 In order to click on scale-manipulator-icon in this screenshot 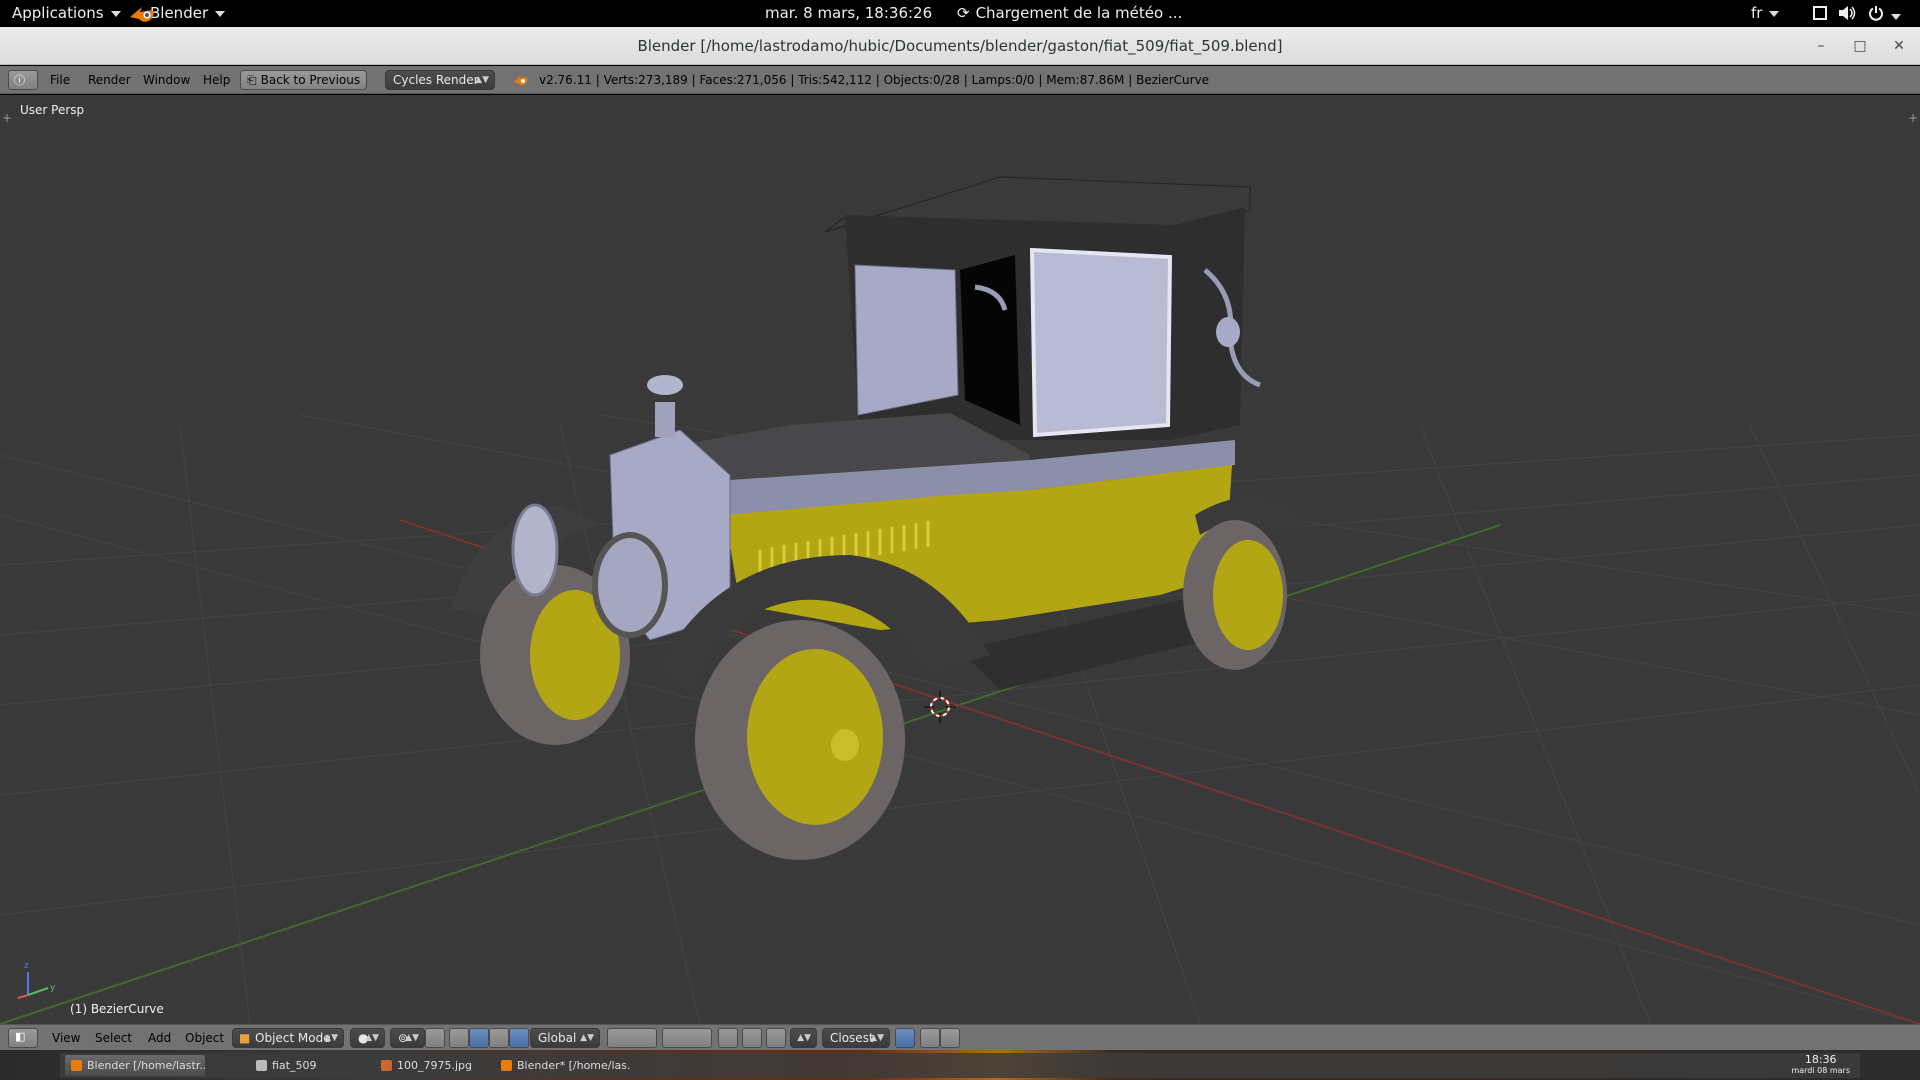, I will do `click(499, 1038)`.